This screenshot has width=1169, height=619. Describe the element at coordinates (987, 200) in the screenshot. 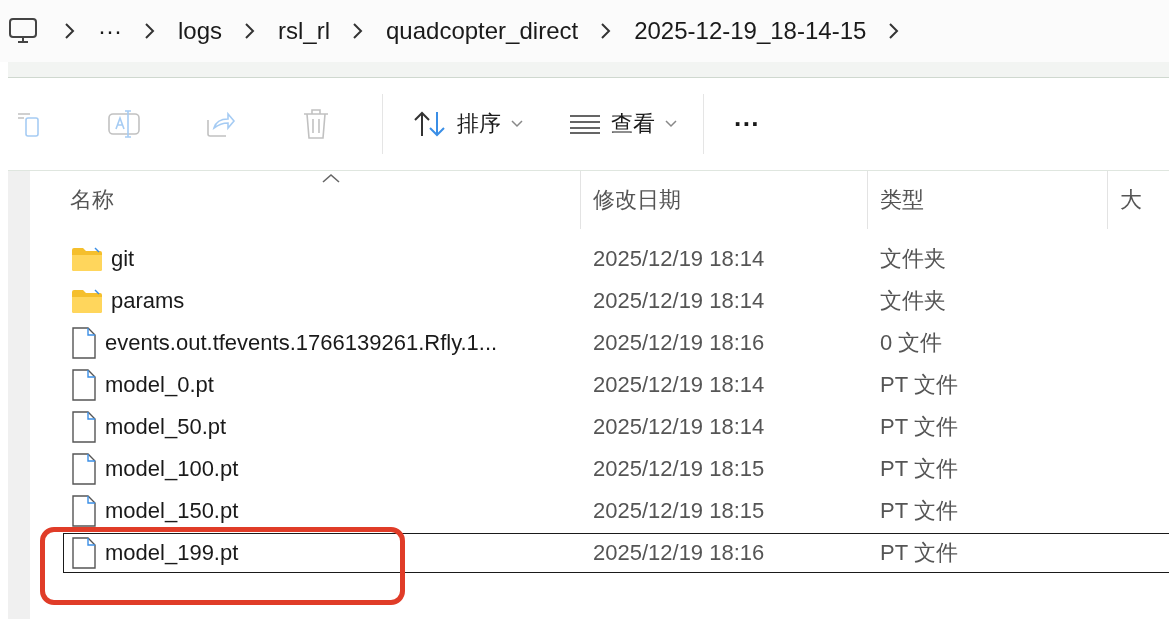

I see `column-header: 类型` at that location.